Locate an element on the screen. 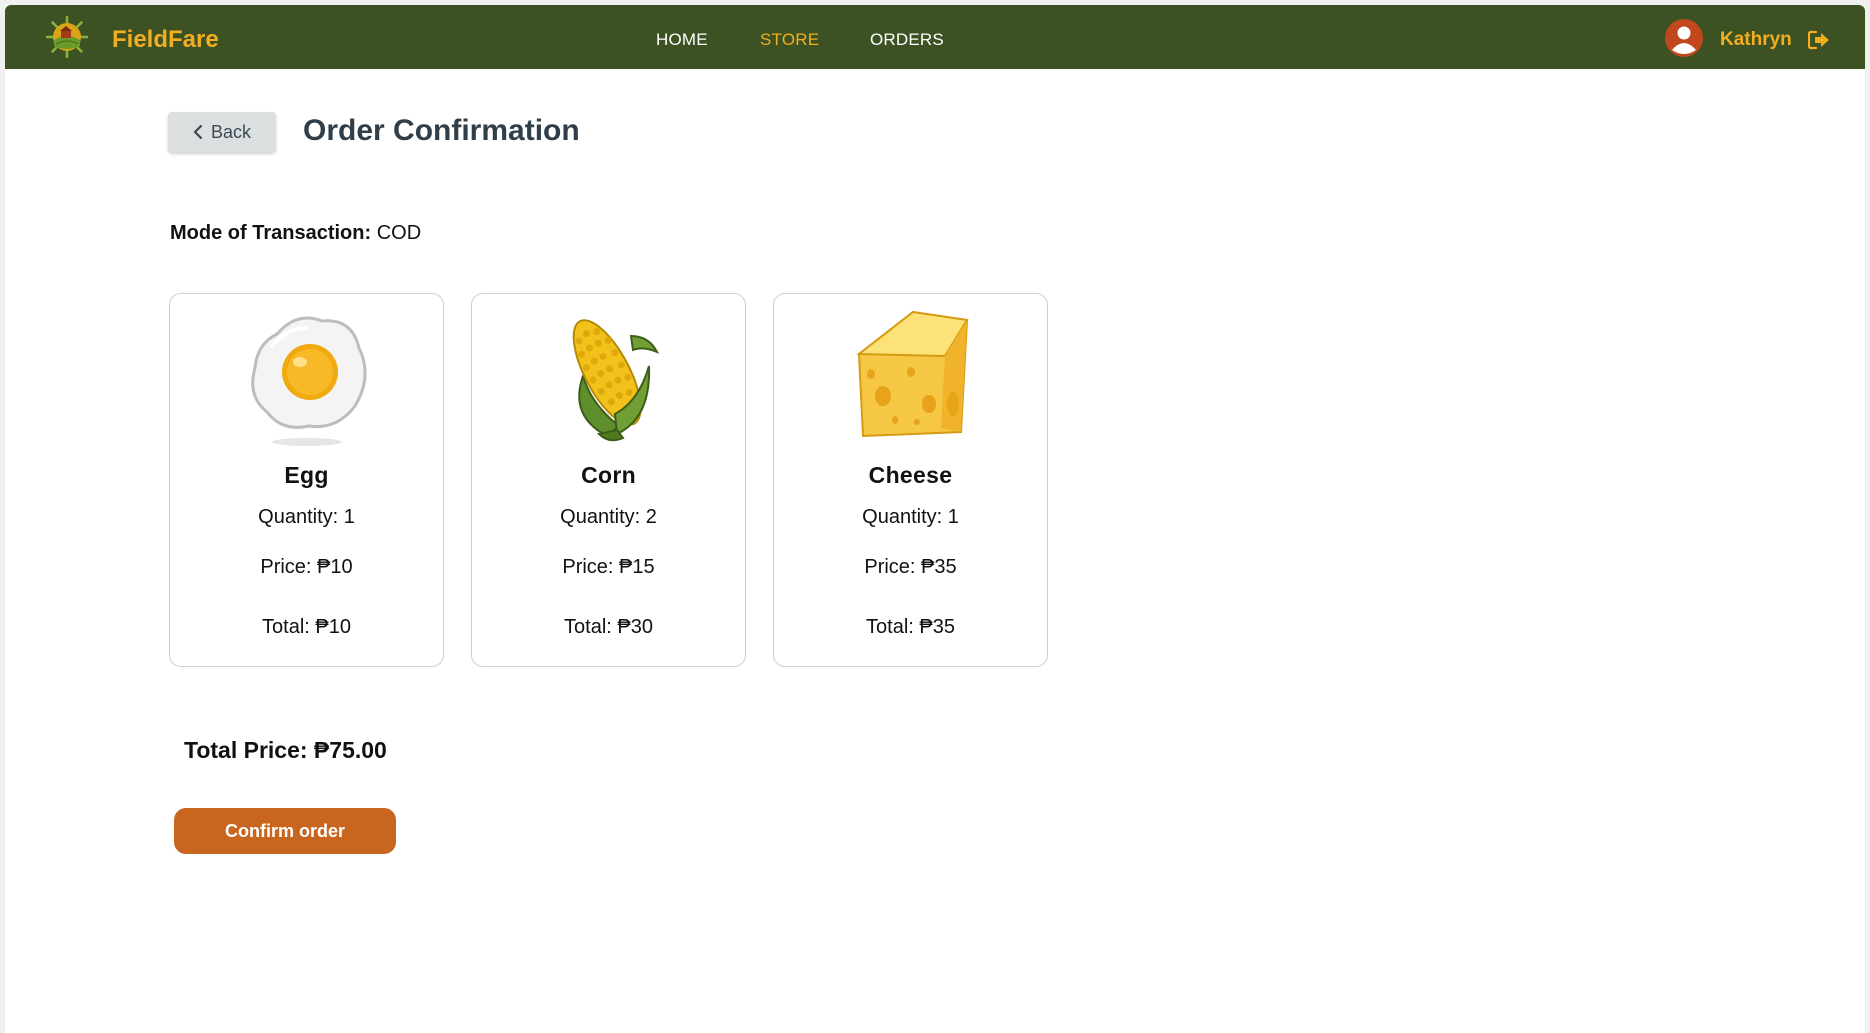  transaction-mode: Mode of Transaction: COD is located at coordinates (295, 233).